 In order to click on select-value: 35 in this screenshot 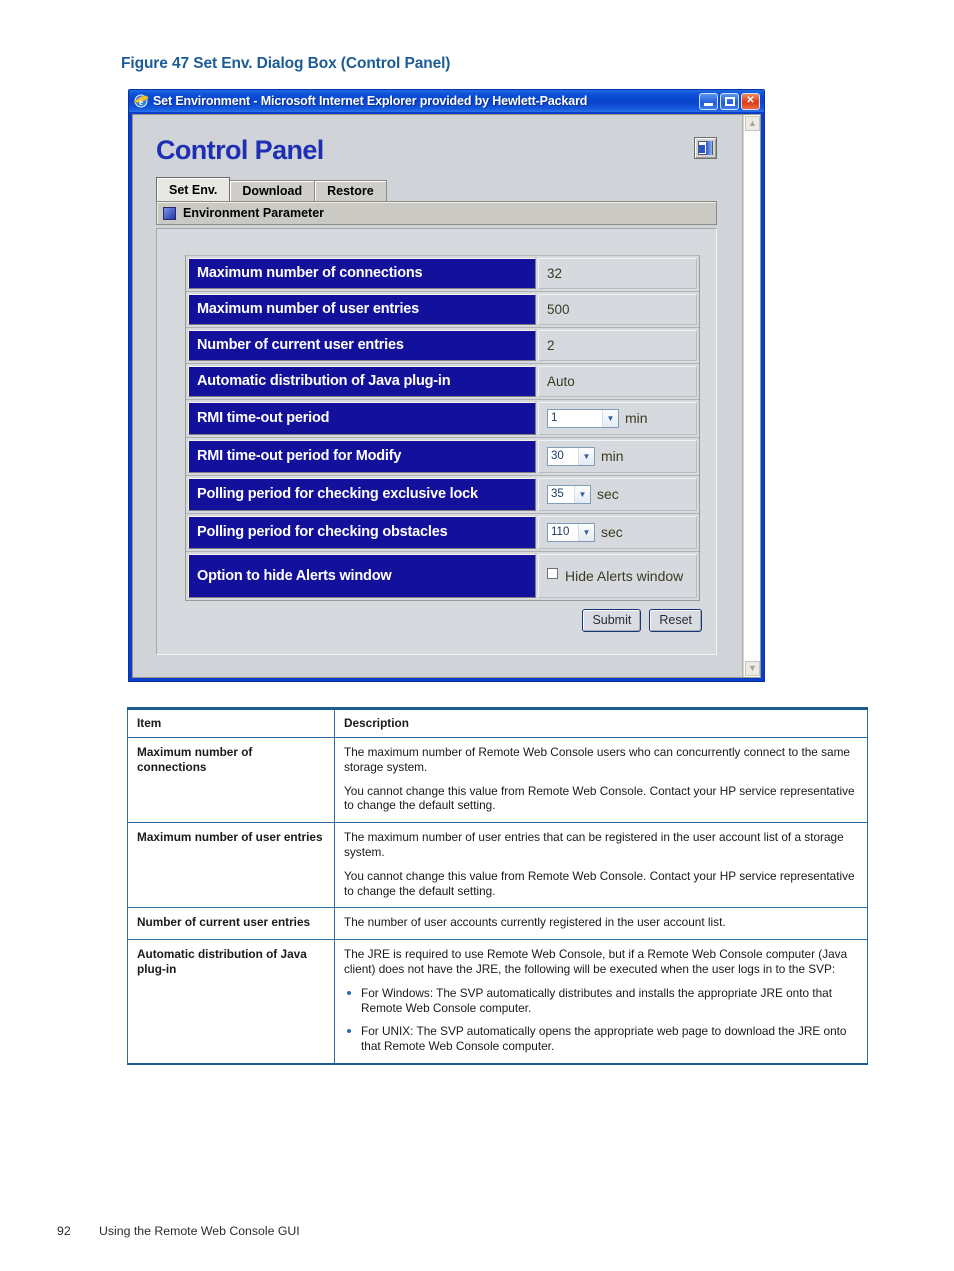, I will do `click(557, 494)`.